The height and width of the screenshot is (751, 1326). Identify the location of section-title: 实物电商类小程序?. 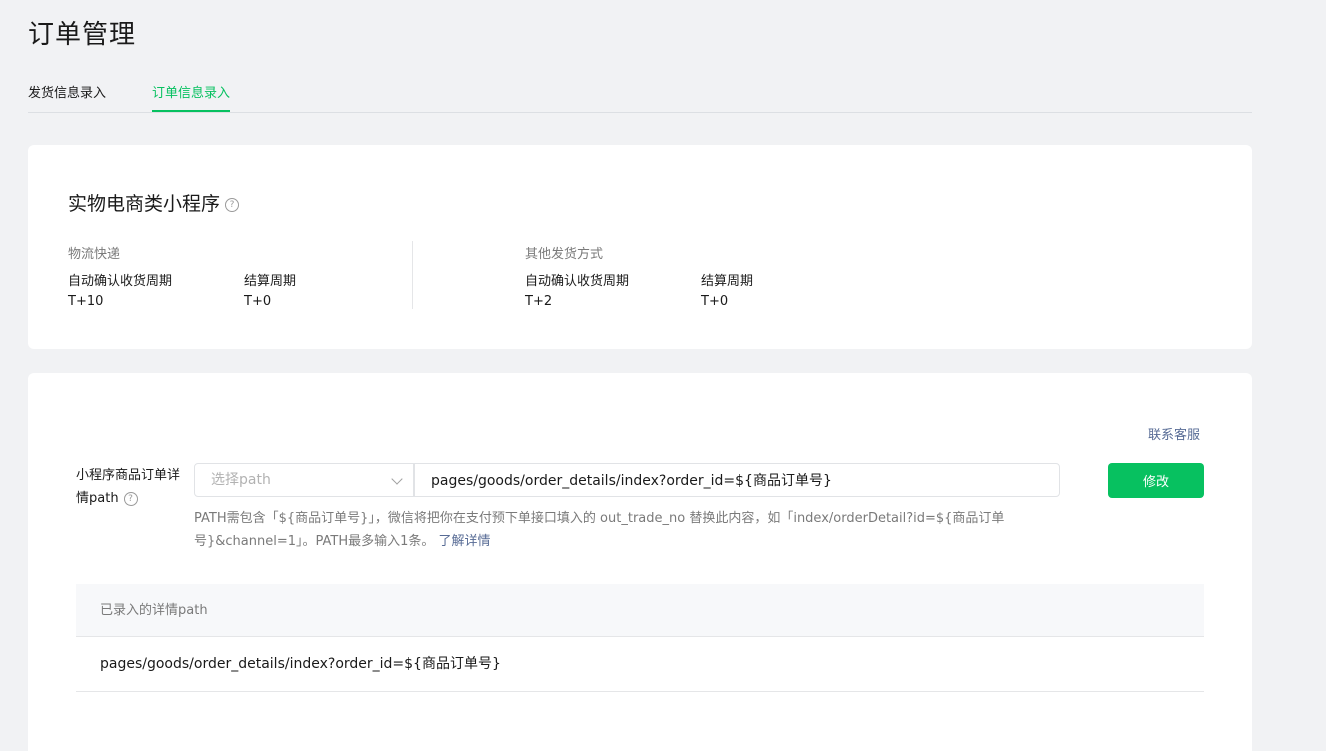
(154, 202).